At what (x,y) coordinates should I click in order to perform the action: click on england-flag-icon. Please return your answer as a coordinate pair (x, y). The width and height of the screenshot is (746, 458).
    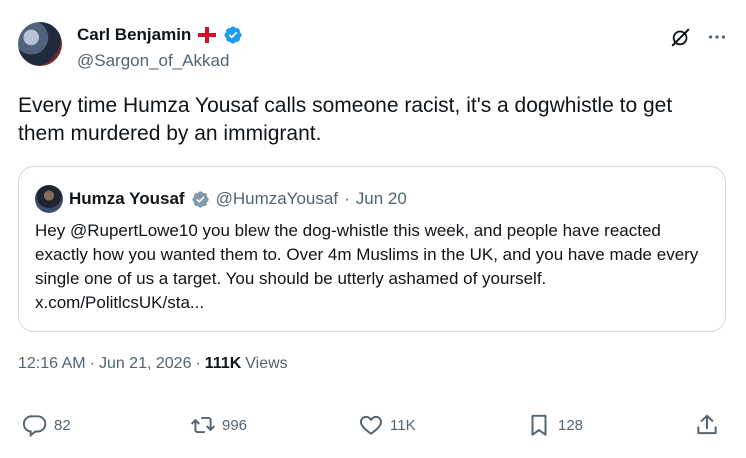
    Looking at the image, I should click on (207, 35).